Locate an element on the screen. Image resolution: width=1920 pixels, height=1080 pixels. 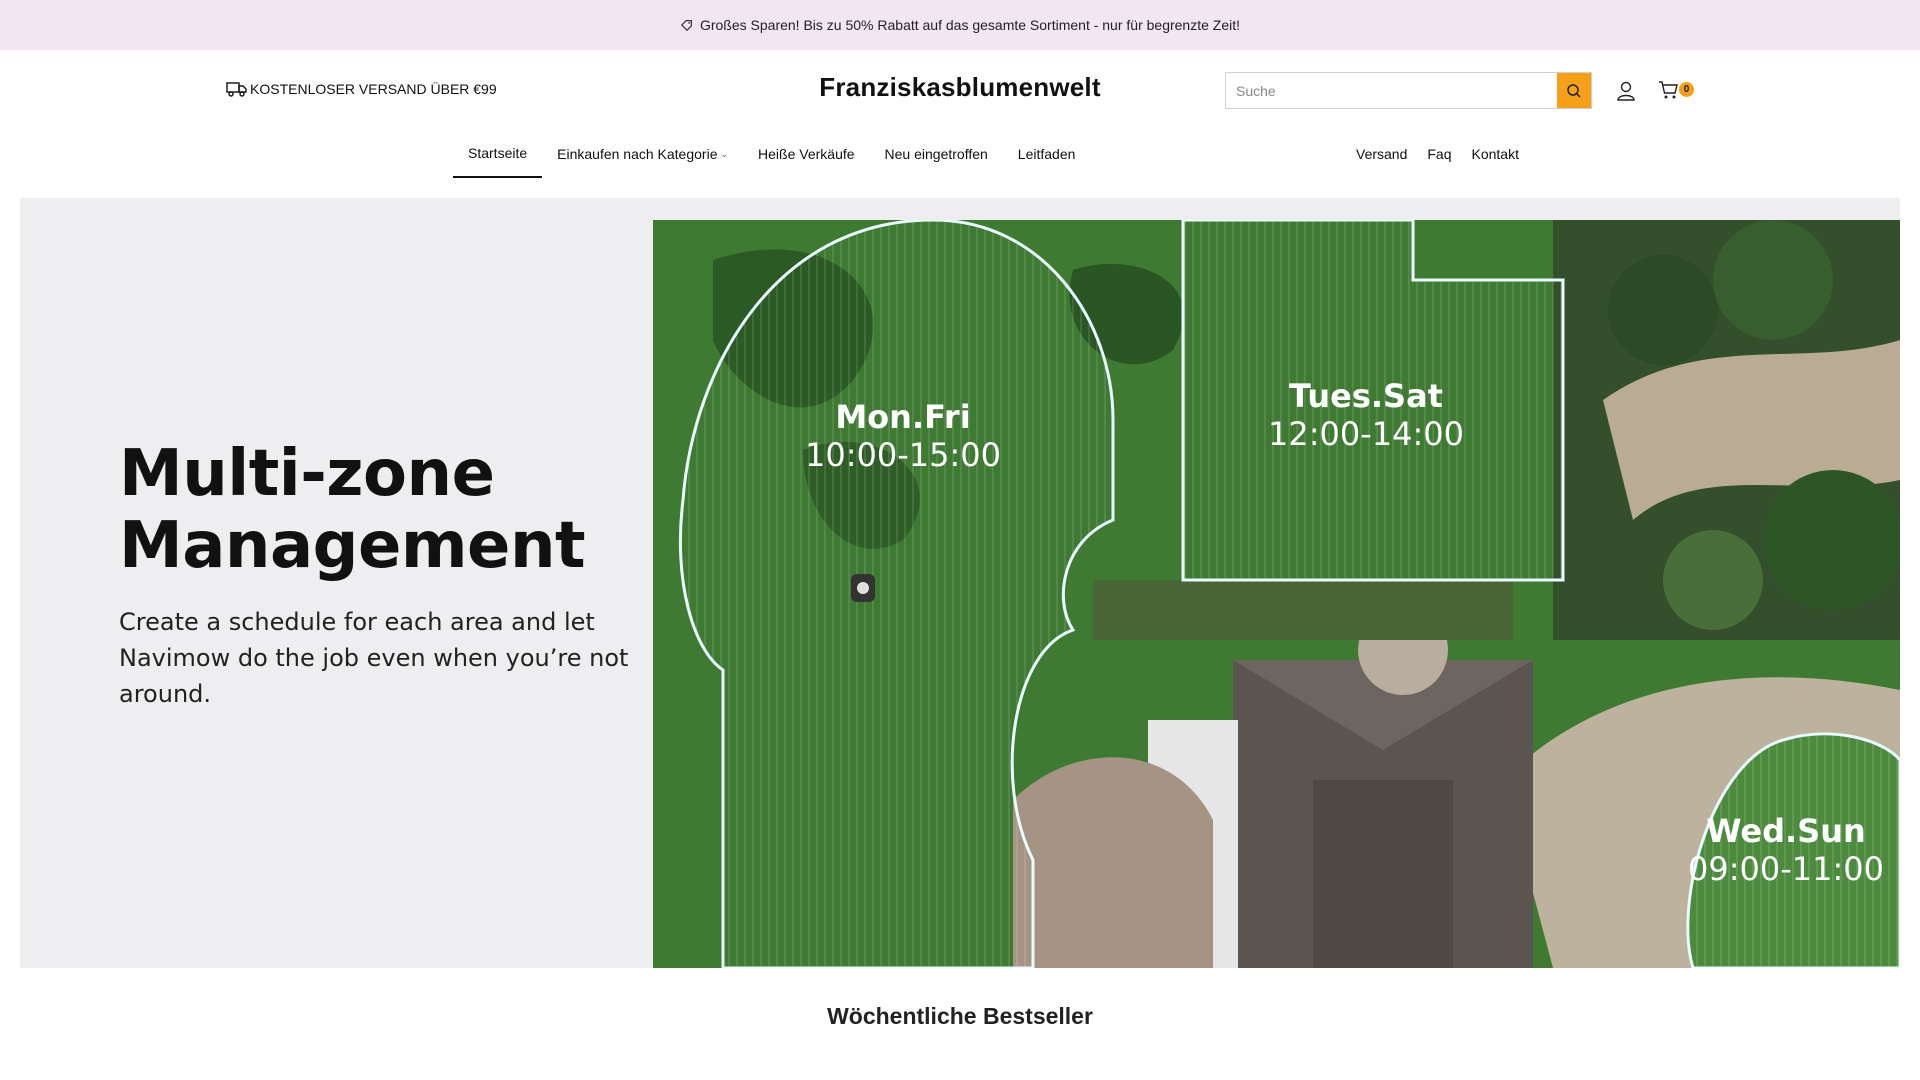
chevron-down-icon: ⌄ is located at coordinates (724, 153).